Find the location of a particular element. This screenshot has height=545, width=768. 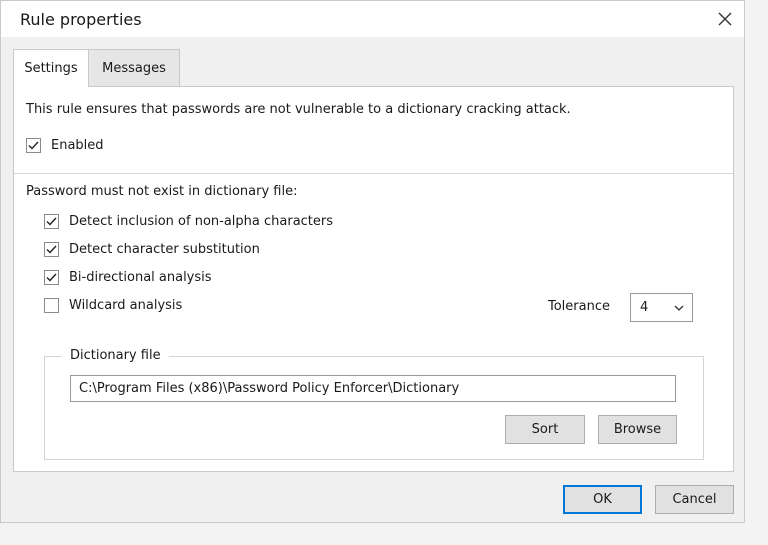

option-wildcard-check-box is located at coordinates (51, 305).